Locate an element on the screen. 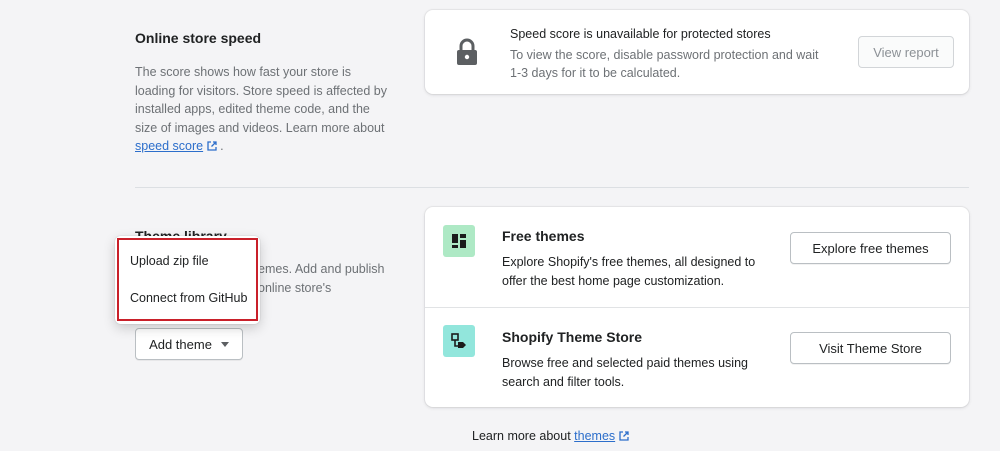 The image size is (1000, 451). theme-library-desc-line-1: emes. Add and publish is located at coordinates (321, 269).